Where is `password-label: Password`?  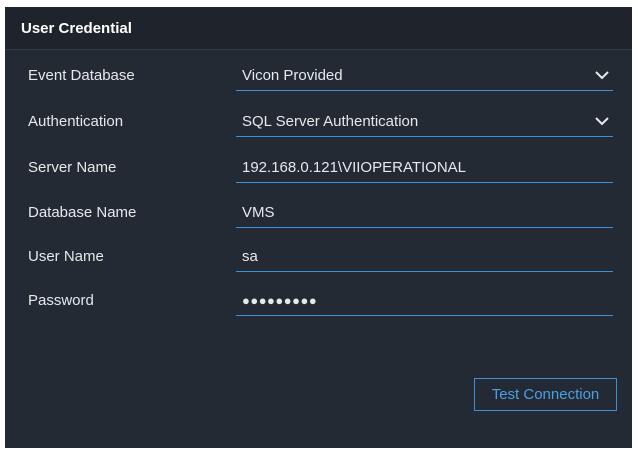
password-label: Password is located at coordinates (61, 300).